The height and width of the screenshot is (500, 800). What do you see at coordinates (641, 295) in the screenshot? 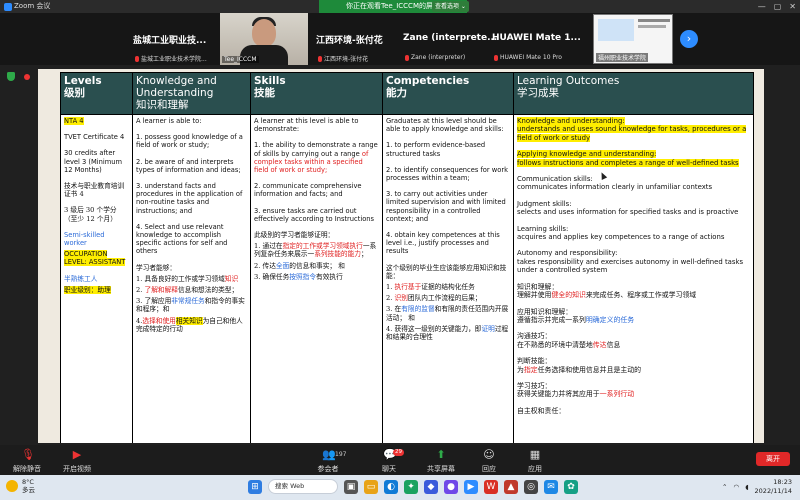
I see `outcome-cn-part: 来完成任务、程序或工作或学习领域` at bounding box center [641, 295].